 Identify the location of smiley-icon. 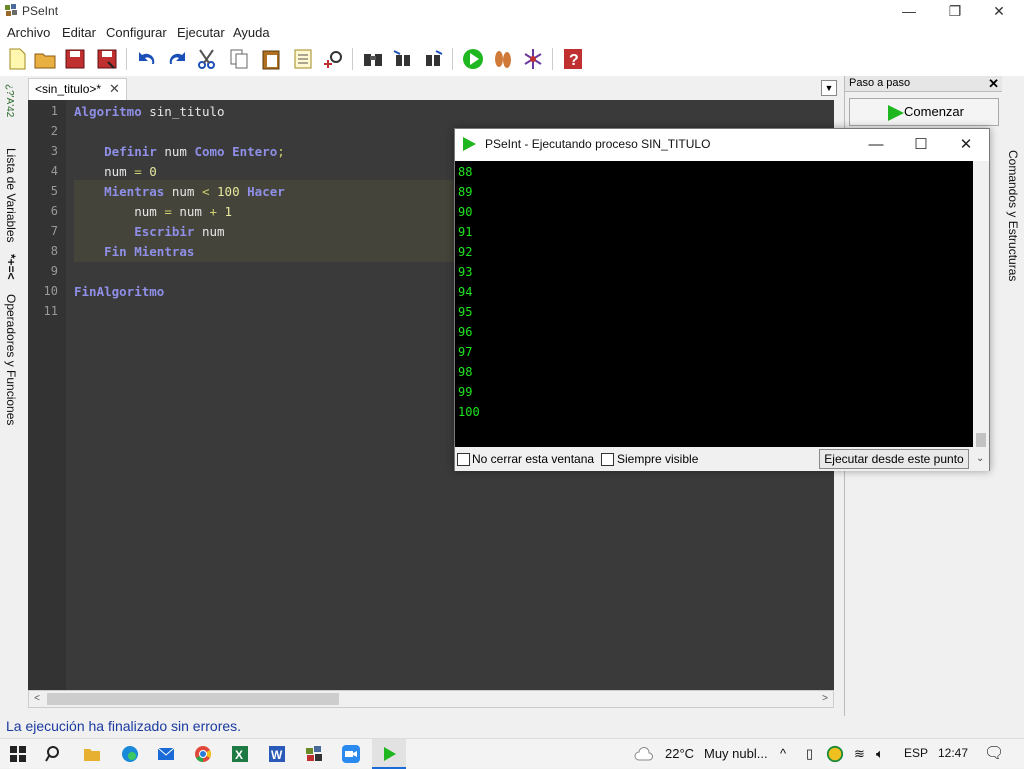
(835, 754).